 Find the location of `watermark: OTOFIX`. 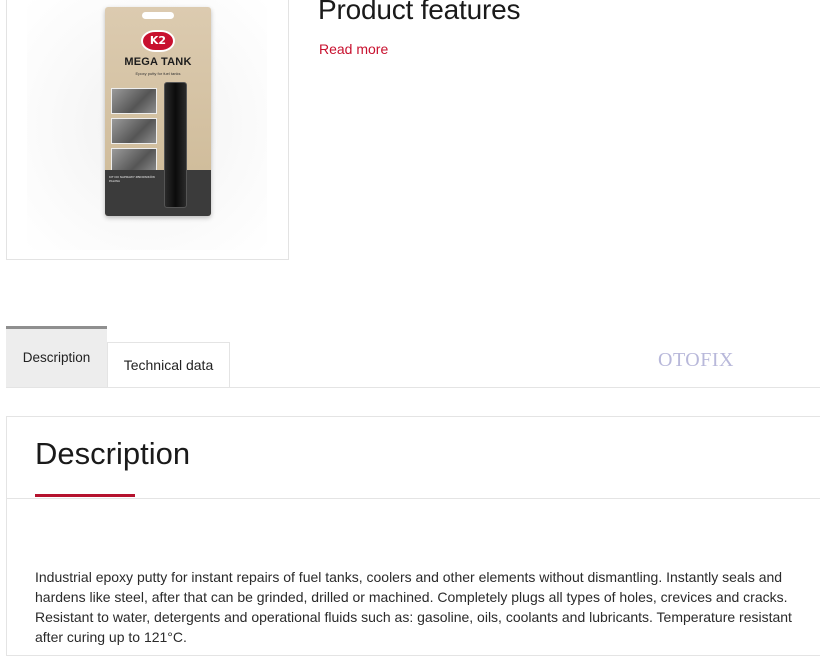

watermark: OTOFIX is located at coordinates (696, 360).